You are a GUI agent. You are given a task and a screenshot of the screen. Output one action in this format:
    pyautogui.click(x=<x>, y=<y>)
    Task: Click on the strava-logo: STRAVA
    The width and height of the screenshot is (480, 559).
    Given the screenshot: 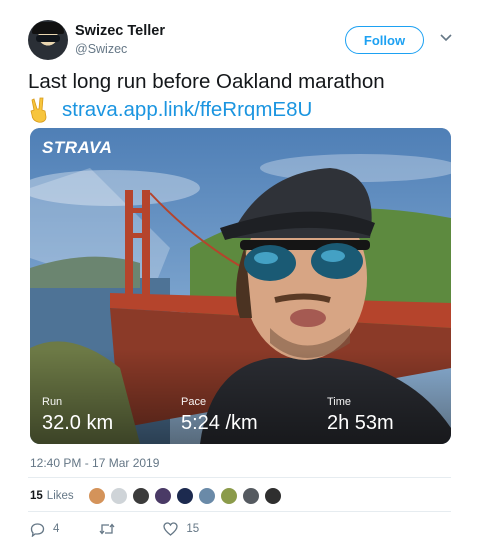 What is the action you would take?
    pyautogui.click(x=77, y=147)
    